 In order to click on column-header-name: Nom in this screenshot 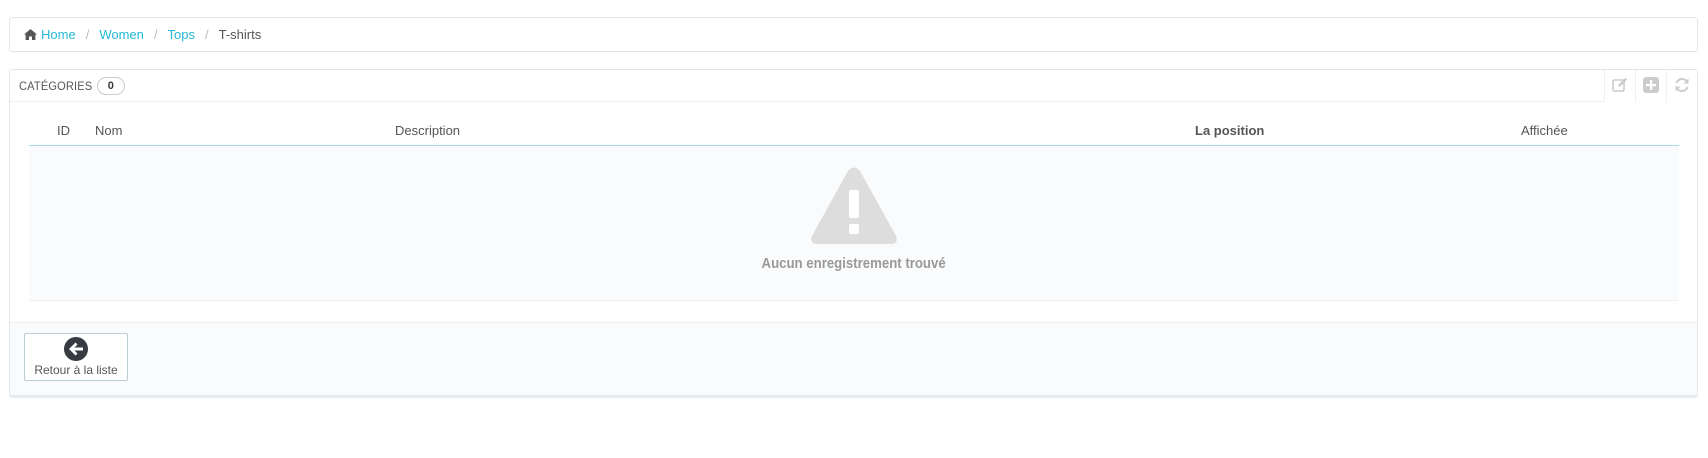, I will do `click(108, 130)`.